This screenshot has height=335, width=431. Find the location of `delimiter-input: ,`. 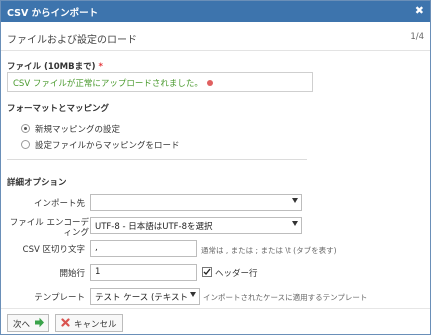

delimiter-input: , is located at coordinates (143, 248).